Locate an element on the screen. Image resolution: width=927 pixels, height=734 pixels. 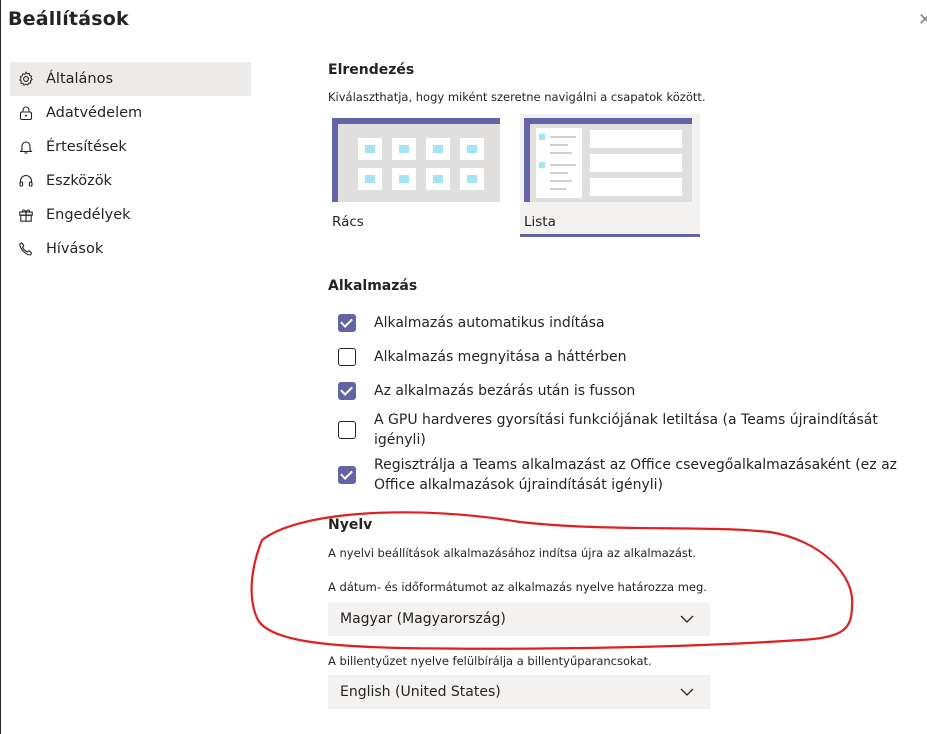
sidebar-item-label: Eszközök is located at coordinates (79, 181).